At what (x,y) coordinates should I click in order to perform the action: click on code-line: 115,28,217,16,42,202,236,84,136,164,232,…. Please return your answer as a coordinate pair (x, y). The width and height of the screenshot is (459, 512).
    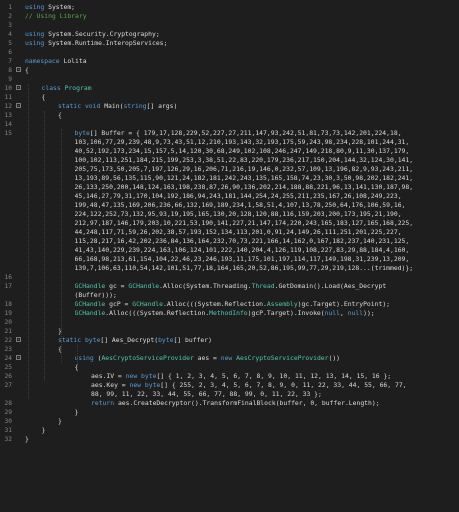
    Looking at the image, I should click on (229, 241).